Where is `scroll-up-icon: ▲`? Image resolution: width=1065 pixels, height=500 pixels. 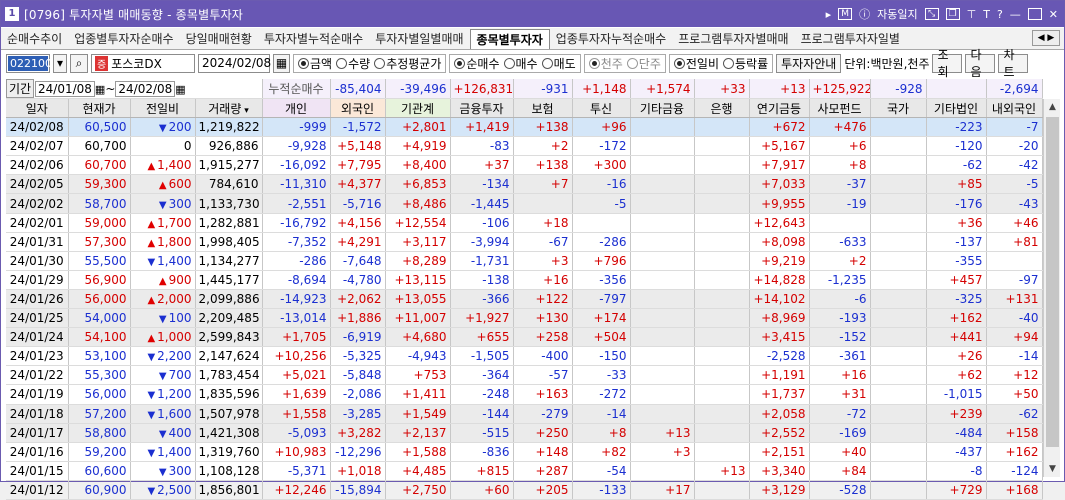
scroll-up-icon: ▲ is located at coordinates (1052, 107).